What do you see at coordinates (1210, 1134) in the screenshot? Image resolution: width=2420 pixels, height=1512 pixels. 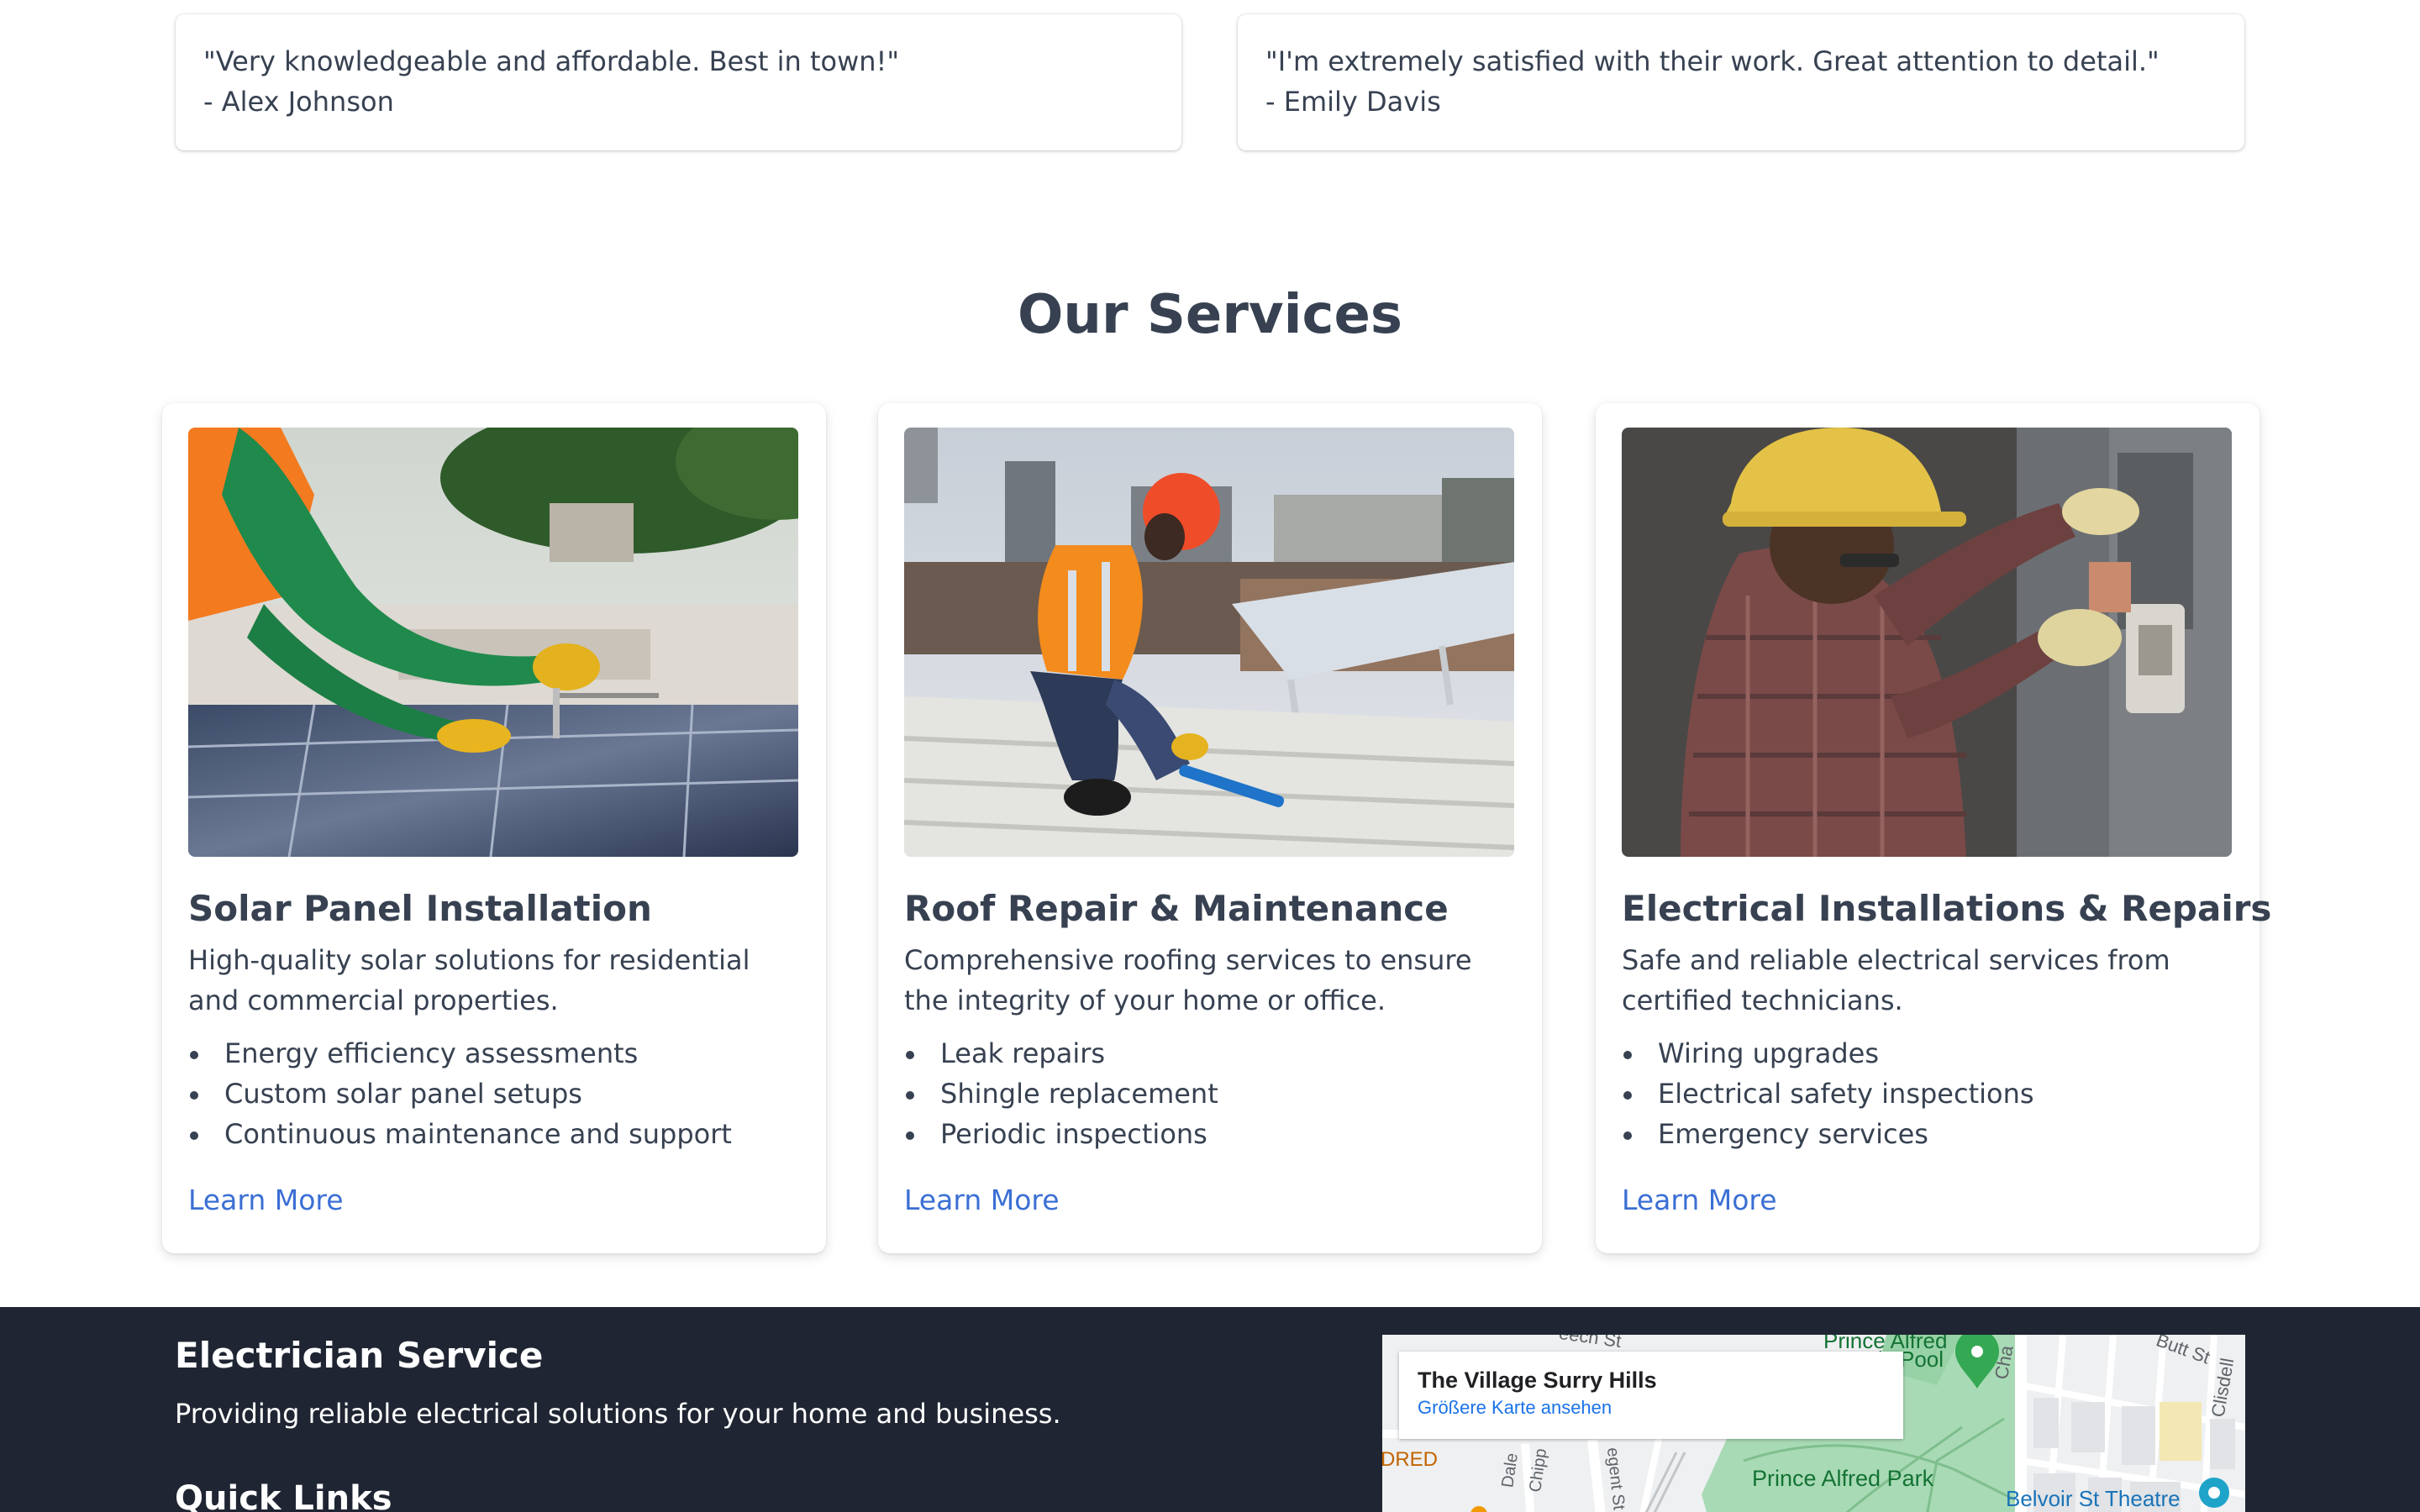 I see `service-feature: Periodic inspections` at bounding box center [1210, 1134].